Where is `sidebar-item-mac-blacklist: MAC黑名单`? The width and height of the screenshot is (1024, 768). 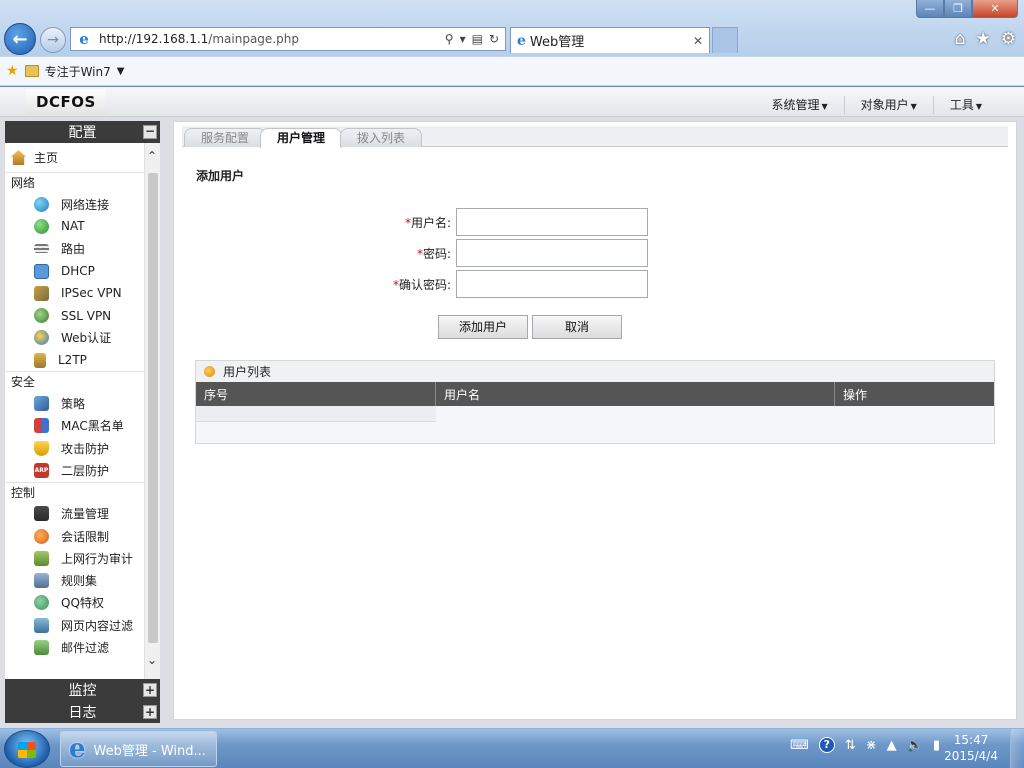 sidebar-item-mac-blacklist: MAC黑名单 is located at coordinates (74, 426).